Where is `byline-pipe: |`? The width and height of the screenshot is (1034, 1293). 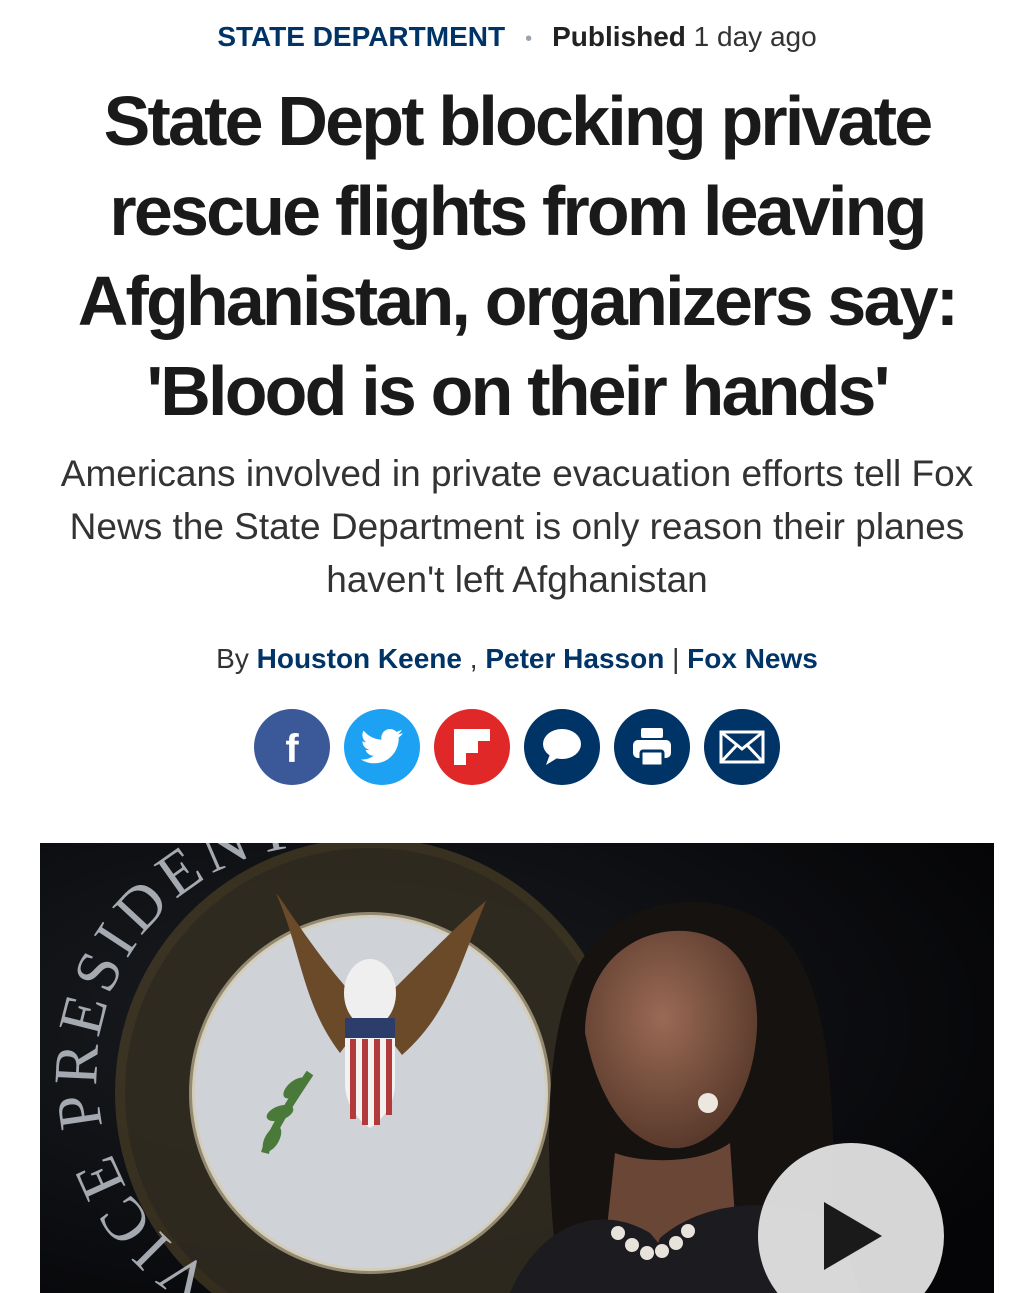 byline-pipe: | is located at coordinates (676, 658).